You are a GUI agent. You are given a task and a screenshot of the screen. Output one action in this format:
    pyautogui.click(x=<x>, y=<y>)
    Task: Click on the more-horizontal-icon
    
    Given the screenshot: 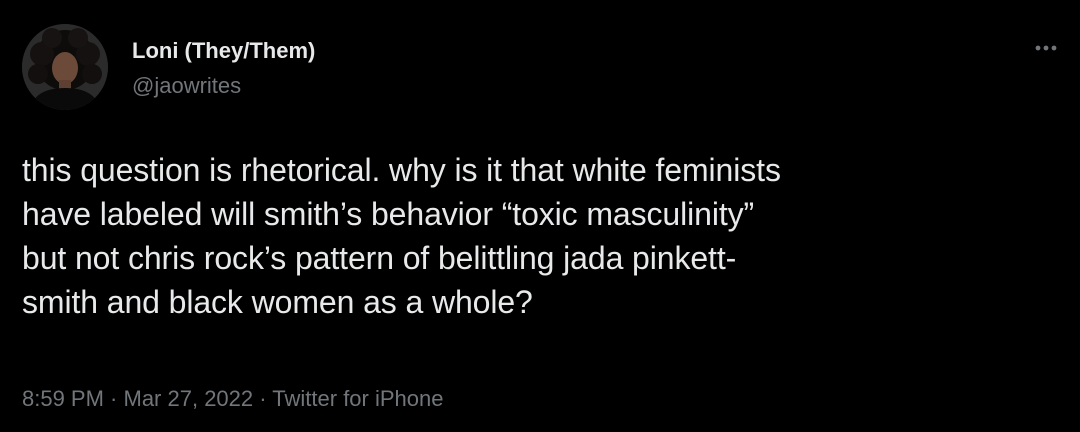 What is the action you would take?
    pyautogui.click(x=1046, y=48)
    